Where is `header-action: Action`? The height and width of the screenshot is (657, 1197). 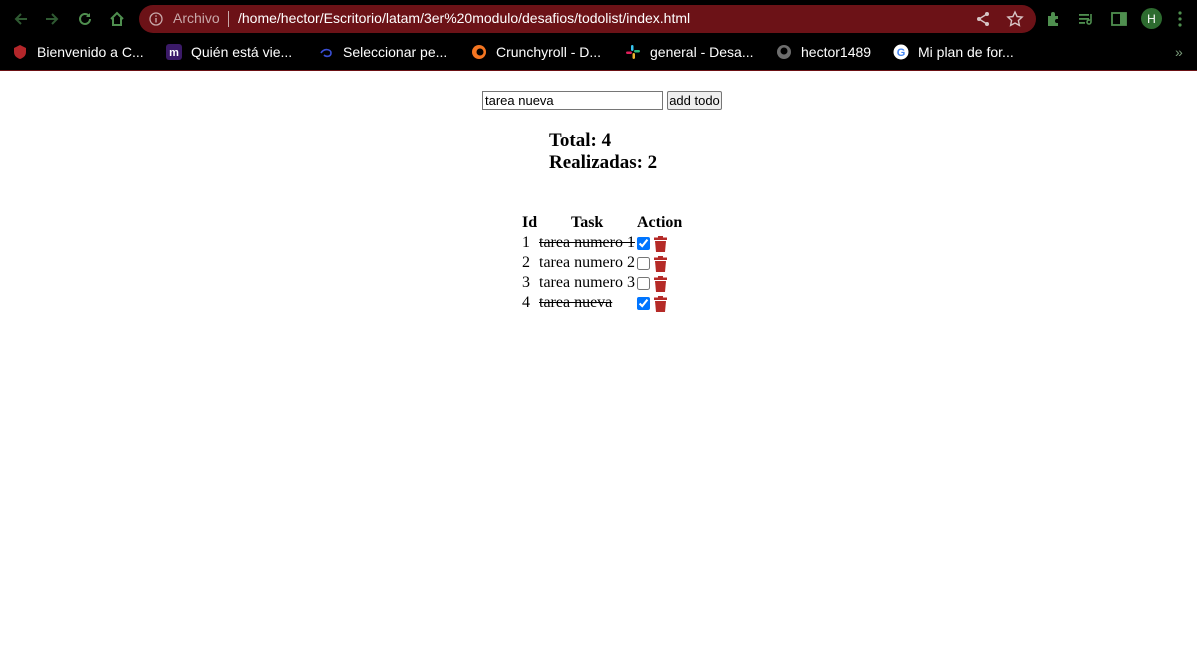 header-action: Action is located at coordinates (660, 222).